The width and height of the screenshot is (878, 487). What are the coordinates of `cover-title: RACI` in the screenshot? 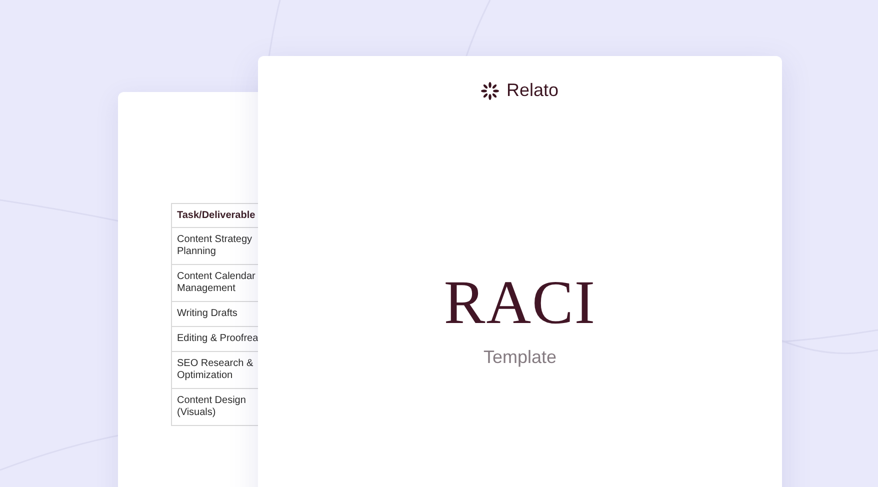 It's located at (520, 303).